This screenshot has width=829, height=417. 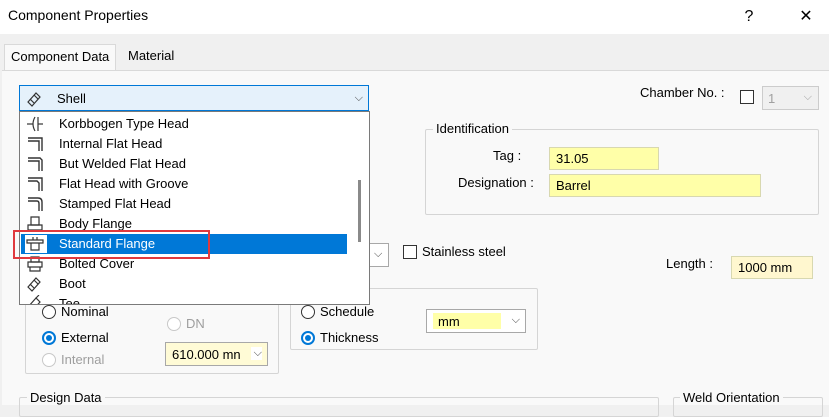 What do you see at coordinates (49, 312) in the screenshot?
I see `nominal-radio` at bounding box center [49, 312].